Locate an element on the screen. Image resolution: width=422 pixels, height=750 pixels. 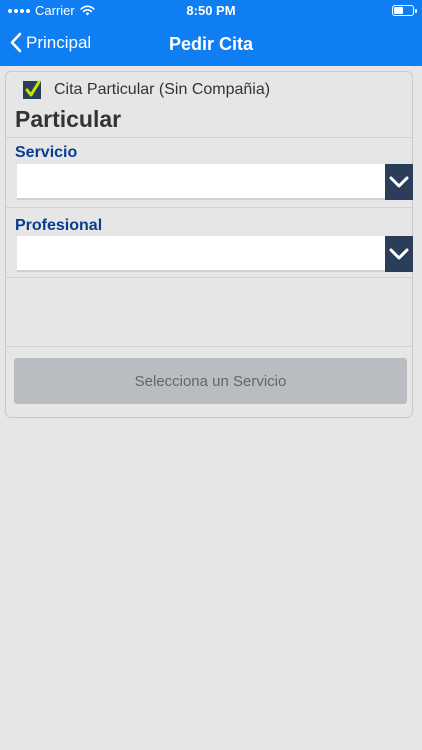
private-appointment-label: Cita Particular (Sin Compañia) is located at coordinates (162, 89).